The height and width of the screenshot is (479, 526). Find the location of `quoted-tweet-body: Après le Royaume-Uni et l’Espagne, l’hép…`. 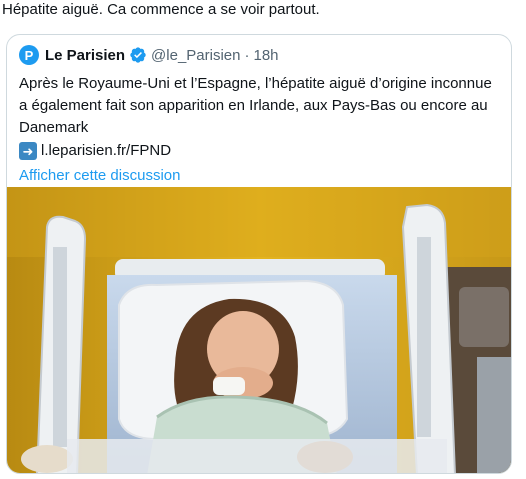

quoted-tweet-body: Après le Royaume-Uni et l’Espagne, l’hép… is located at coordinates (255, 105).